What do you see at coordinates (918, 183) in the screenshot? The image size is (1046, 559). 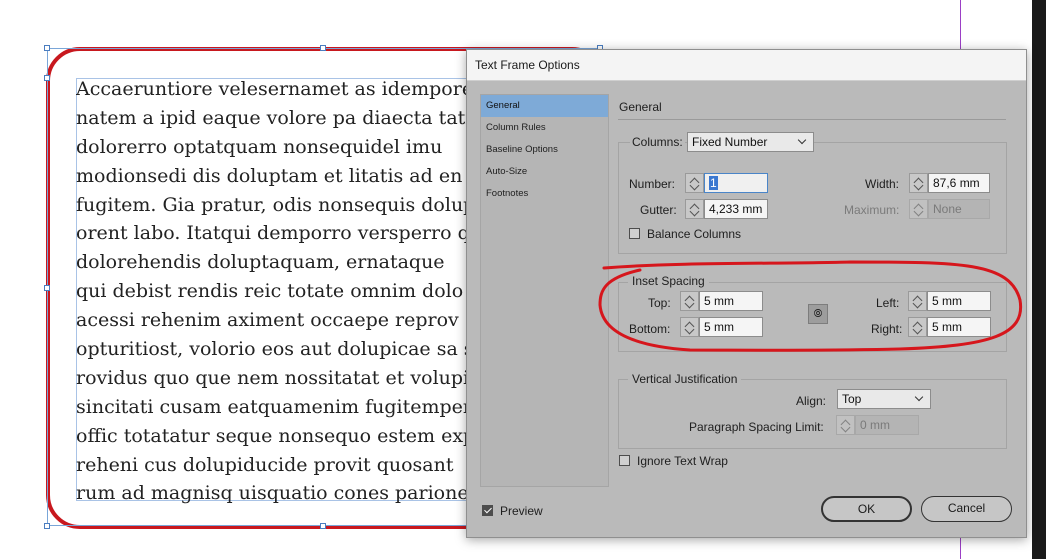 I see `width-stepper` at bounding box center [918, 183].